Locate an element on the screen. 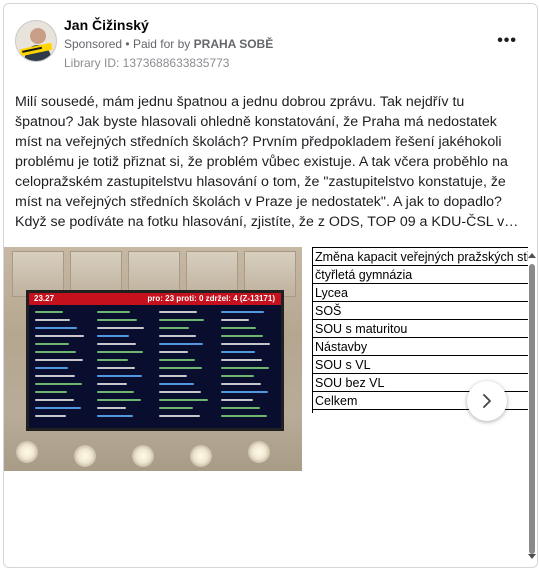 This screenshot has height=569, width=539. capacity-table-row: Změna kapacit veřejných pražských stře is located at coordinates (420, 256).